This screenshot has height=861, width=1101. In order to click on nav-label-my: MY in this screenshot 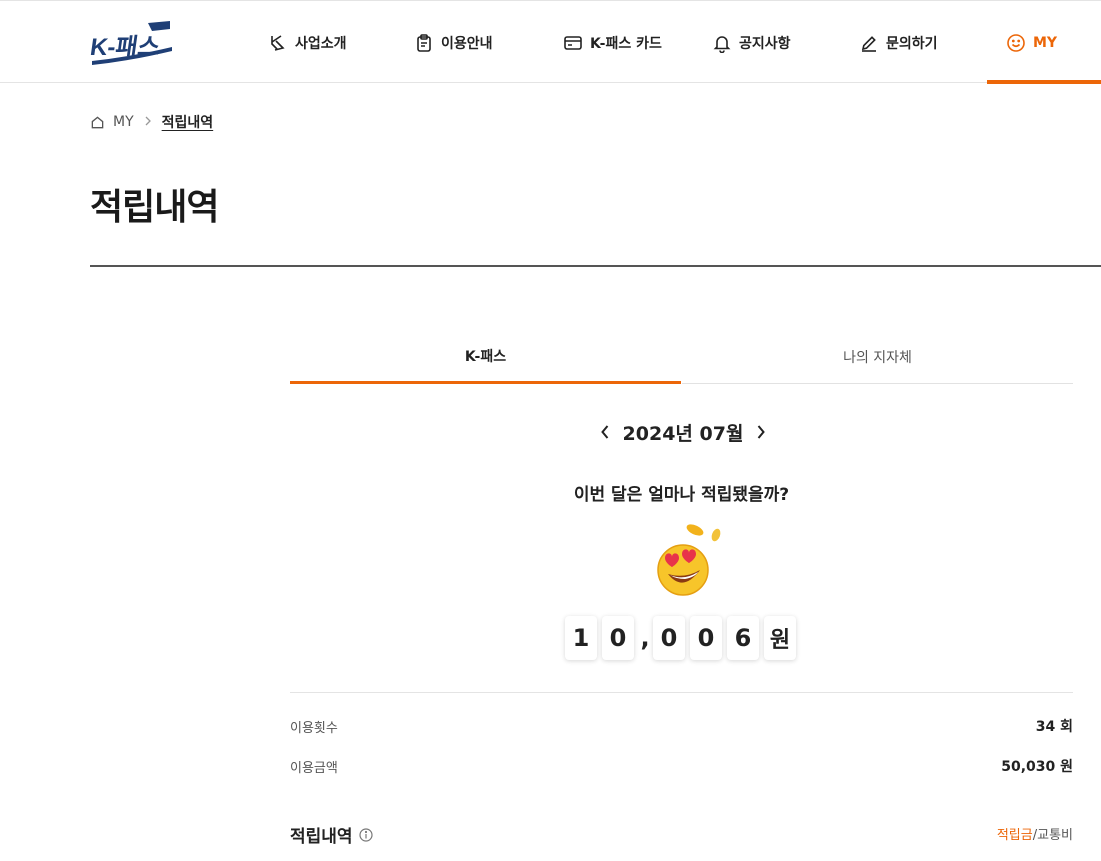, I will do `click(1045, 42)`.